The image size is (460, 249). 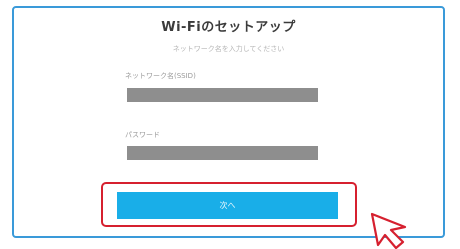 I want to click on password-input, so click(x=222, y=153).